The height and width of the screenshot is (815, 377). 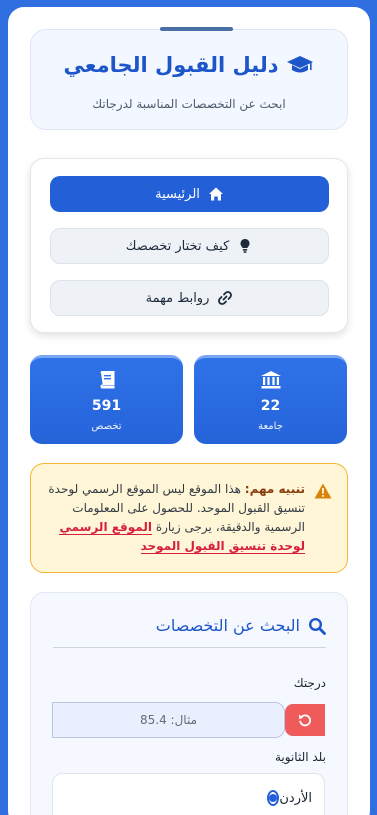 What do you see at coordinates (215, 194) in the screenshot?
I see `home-icon` at bounding box center [215, 194].